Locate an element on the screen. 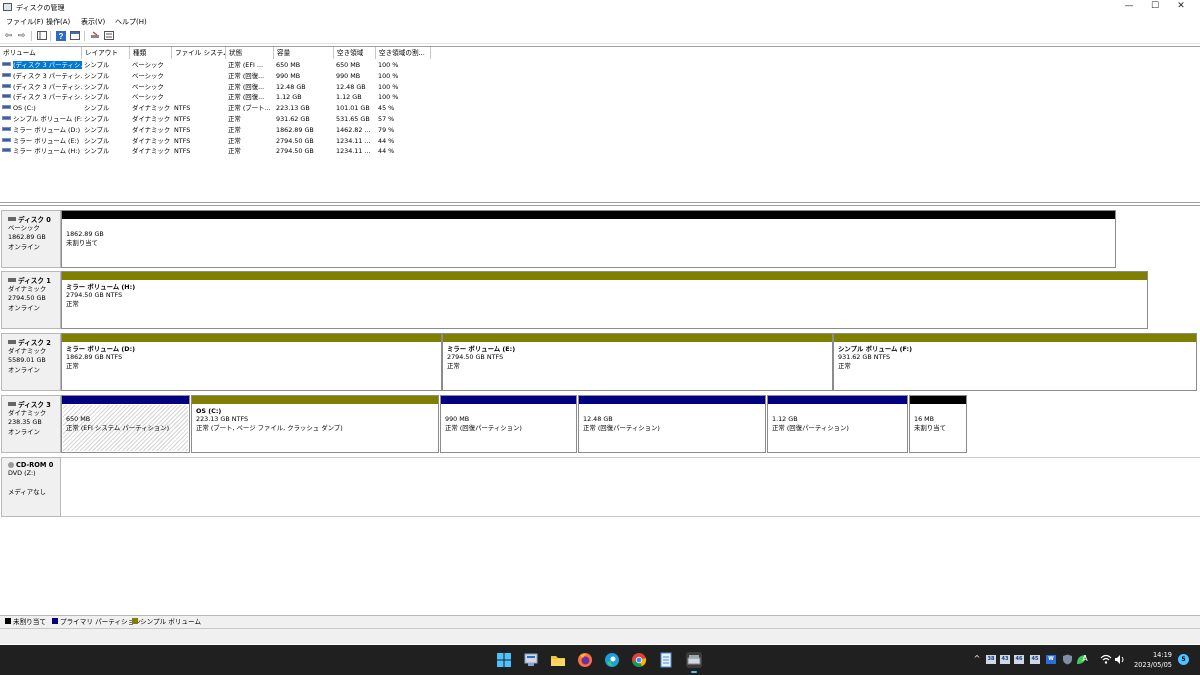 The width and height of the screenshot is (1200, 675). disk-name: CD-ROM 0 is located at coordinates (35, 465).